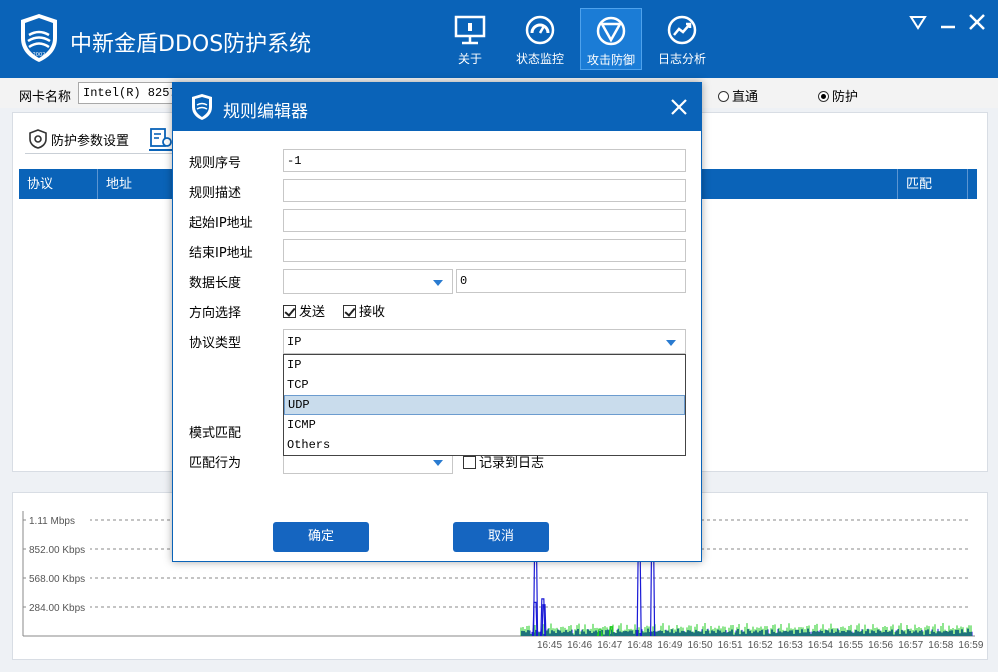  I want to click on y-tick-label: 852.00 Kbps, so click(57, 550).